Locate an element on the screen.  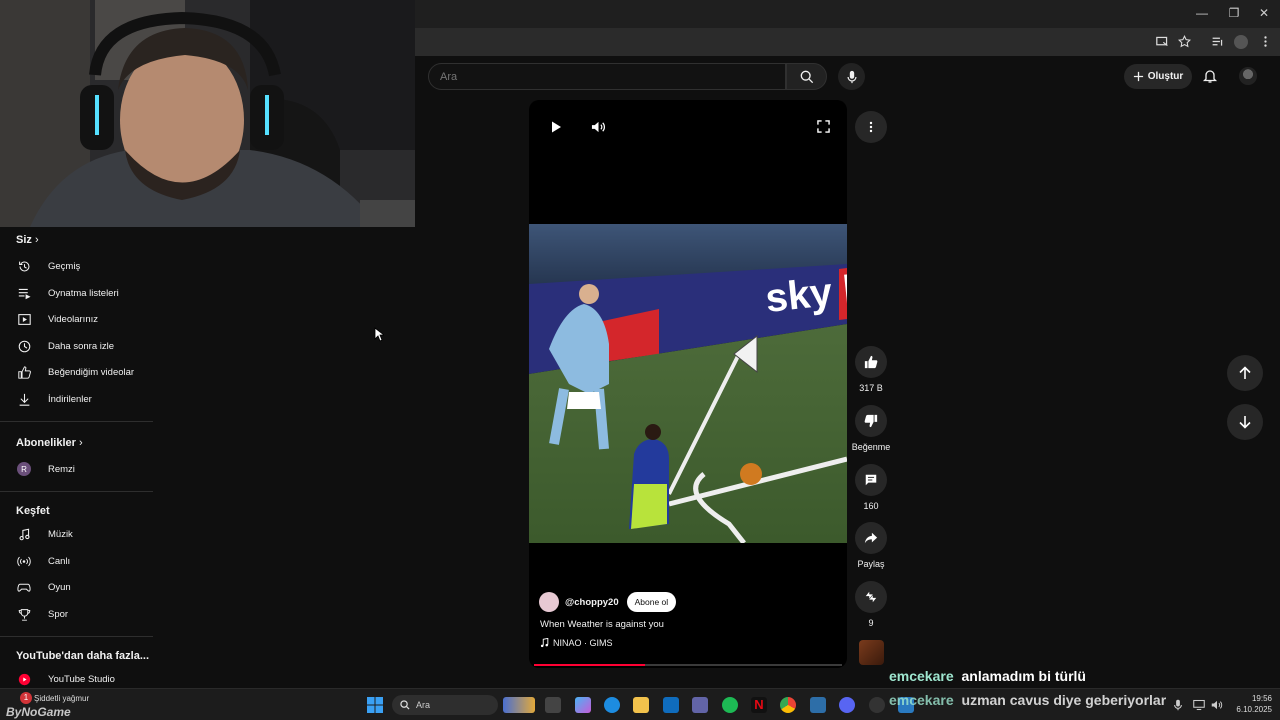
spotify-icon is located at coordinates (730, 705).